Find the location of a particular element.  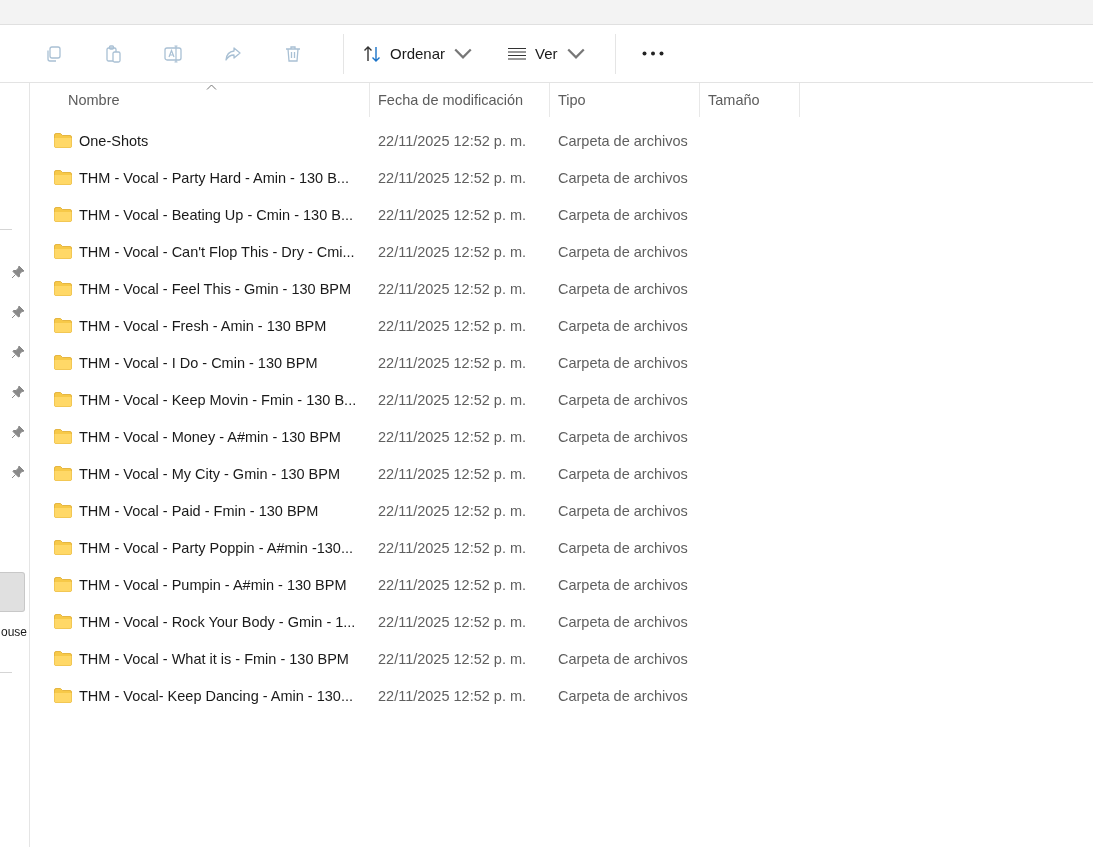

sort-button: Ordenar is located at coordinates (418, 53).